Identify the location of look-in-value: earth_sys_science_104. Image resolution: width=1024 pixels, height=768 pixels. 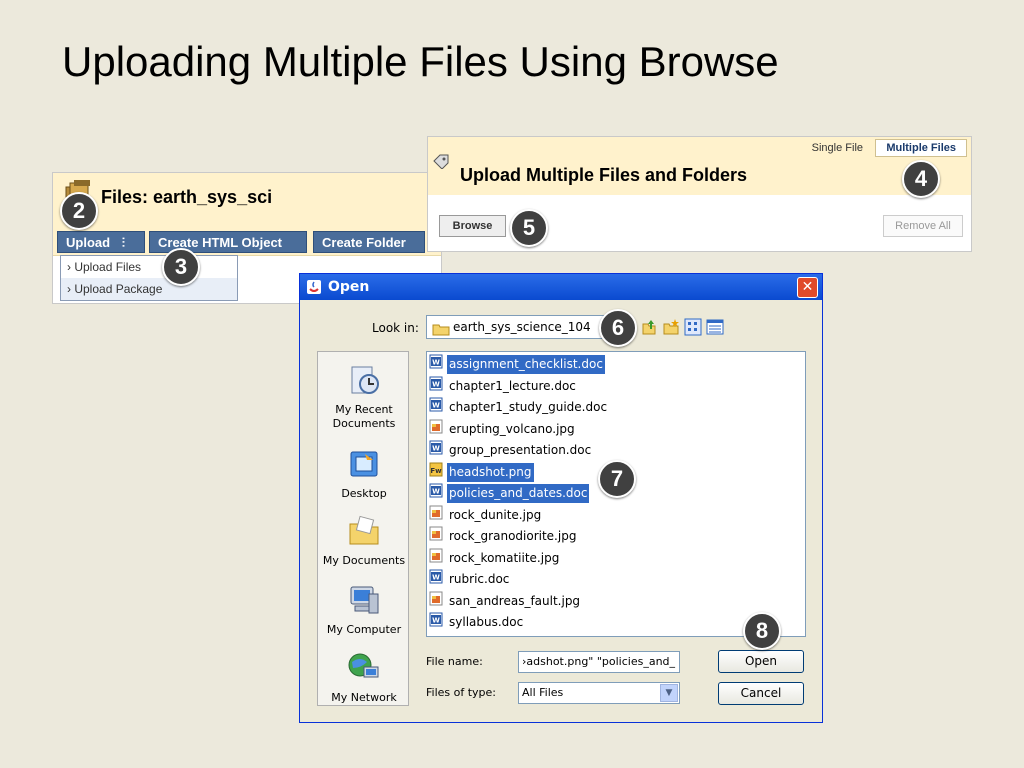
(522, 327).